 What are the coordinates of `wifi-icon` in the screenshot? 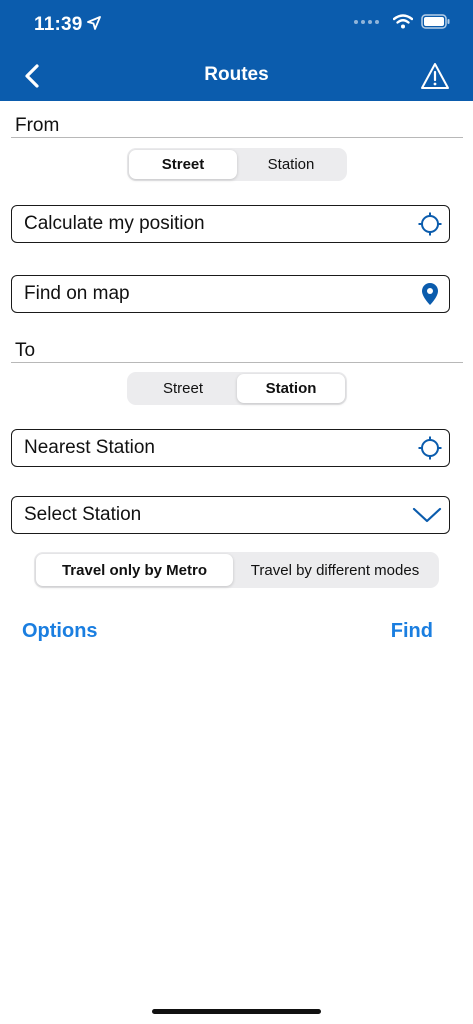 It's located at (403, 21).